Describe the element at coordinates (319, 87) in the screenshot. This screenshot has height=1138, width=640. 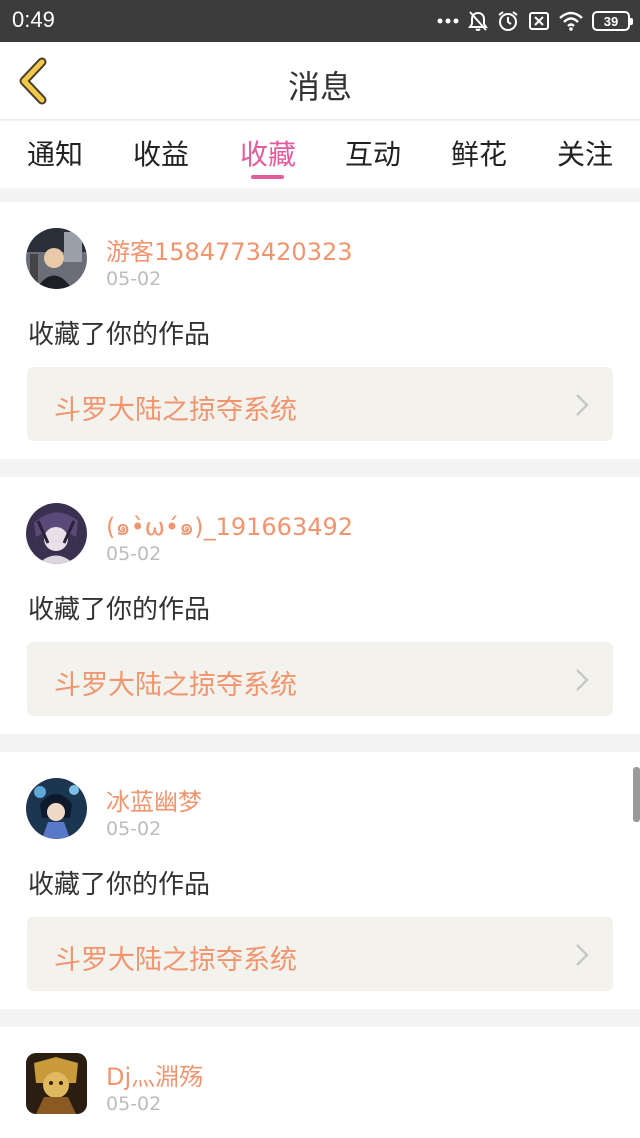
I see `page-title: 消息` at that location.